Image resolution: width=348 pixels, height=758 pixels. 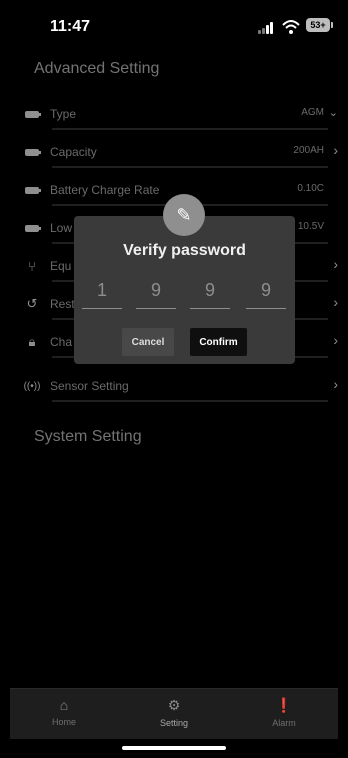 I want to click on password-digit-4: 9, so click(x=266, y=290).